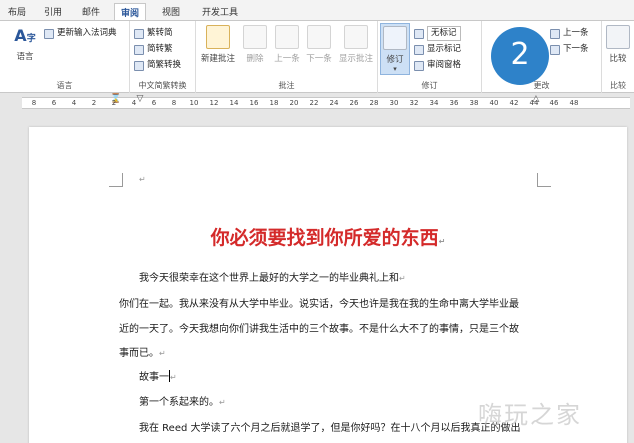 The height and width of the screenshot is (443, 634). What do you see at coordinates (534, 103) in the screenshot?
I see `ruler-number: 44` at bounding box center [534, 103].